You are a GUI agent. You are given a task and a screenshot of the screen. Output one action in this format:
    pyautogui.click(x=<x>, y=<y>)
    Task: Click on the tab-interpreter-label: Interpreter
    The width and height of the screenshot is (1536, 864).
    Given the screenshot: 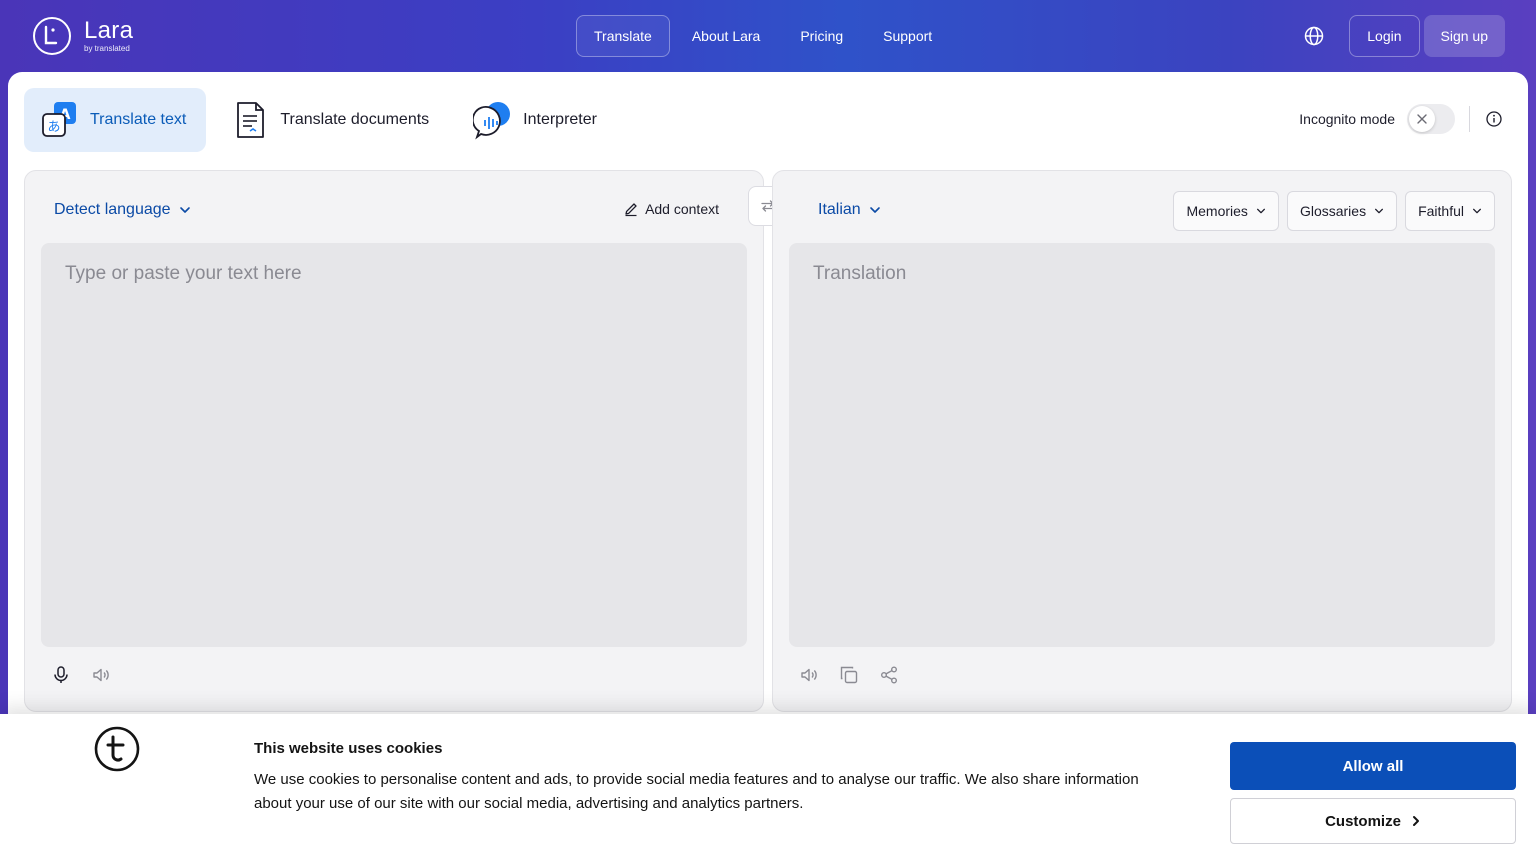 What is the action you would take?
    pyautogui.click(x=560, y=119)
    